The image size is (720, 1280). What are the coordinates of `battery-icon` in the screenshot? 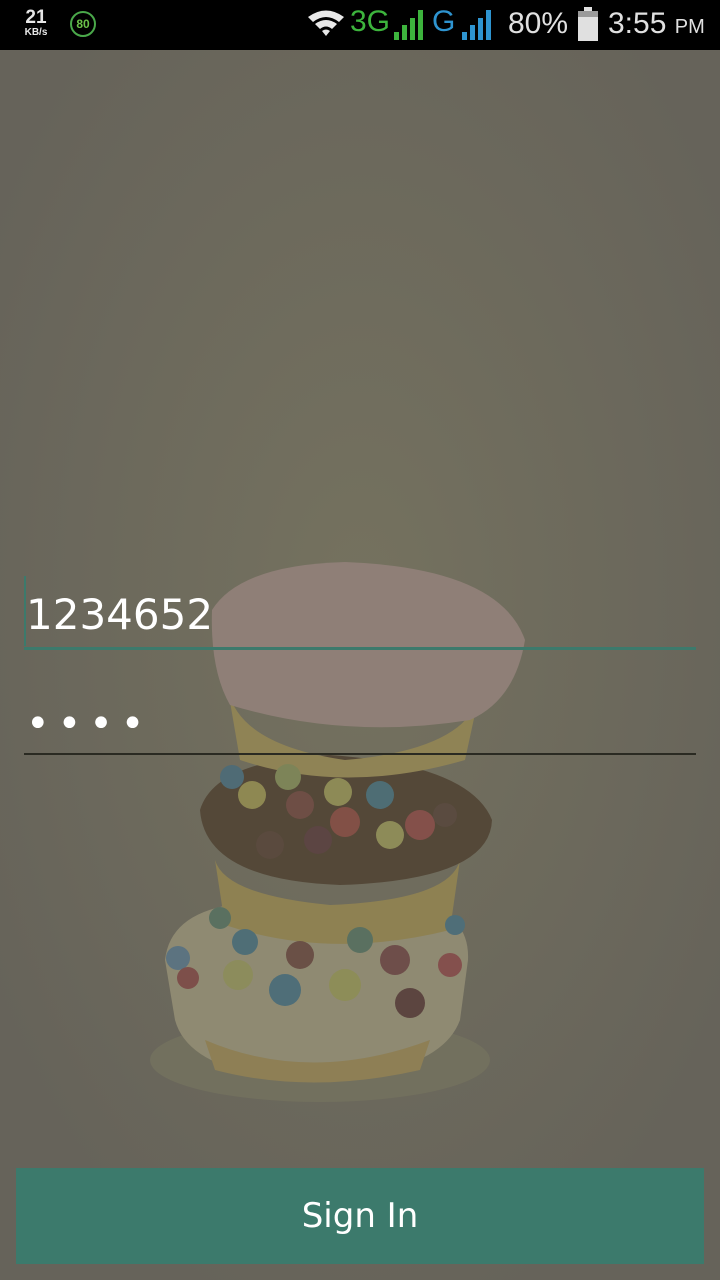 It's located at (588, 24).